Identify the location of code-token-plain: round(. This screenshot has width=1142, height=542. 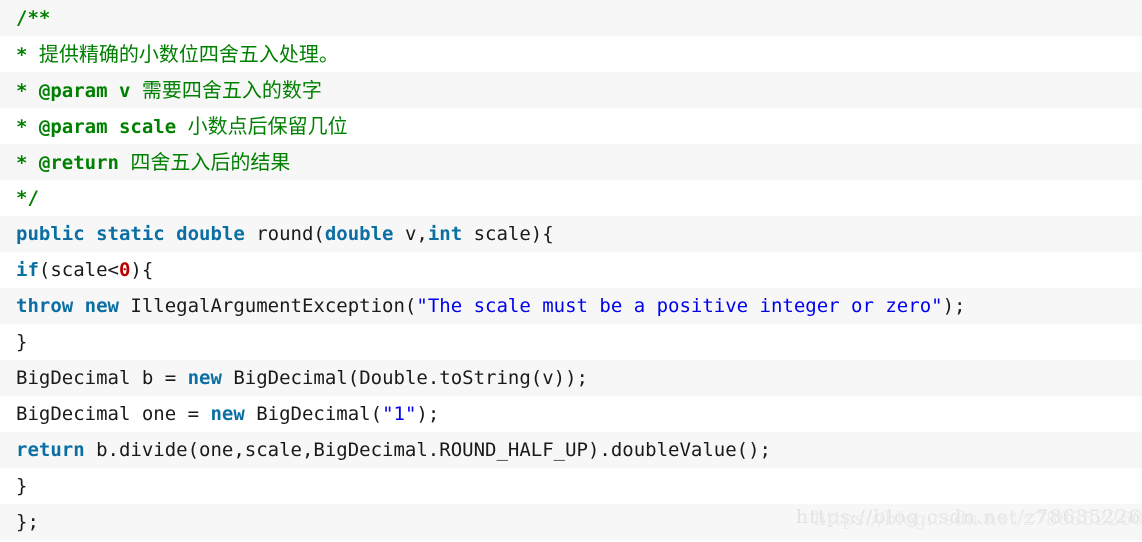
(284, 234).